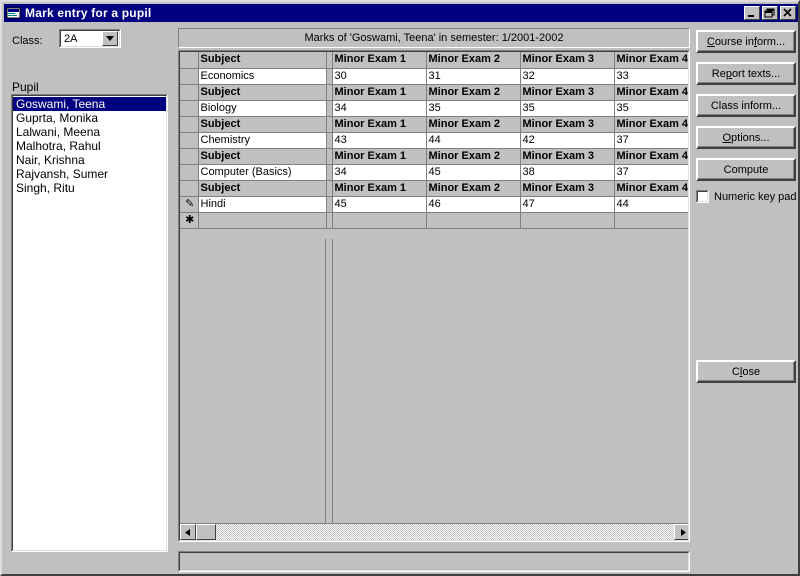 The image size is (800, 576). I want to click on pupil-list-item: Lalwani, Meena, so click(89, 132).